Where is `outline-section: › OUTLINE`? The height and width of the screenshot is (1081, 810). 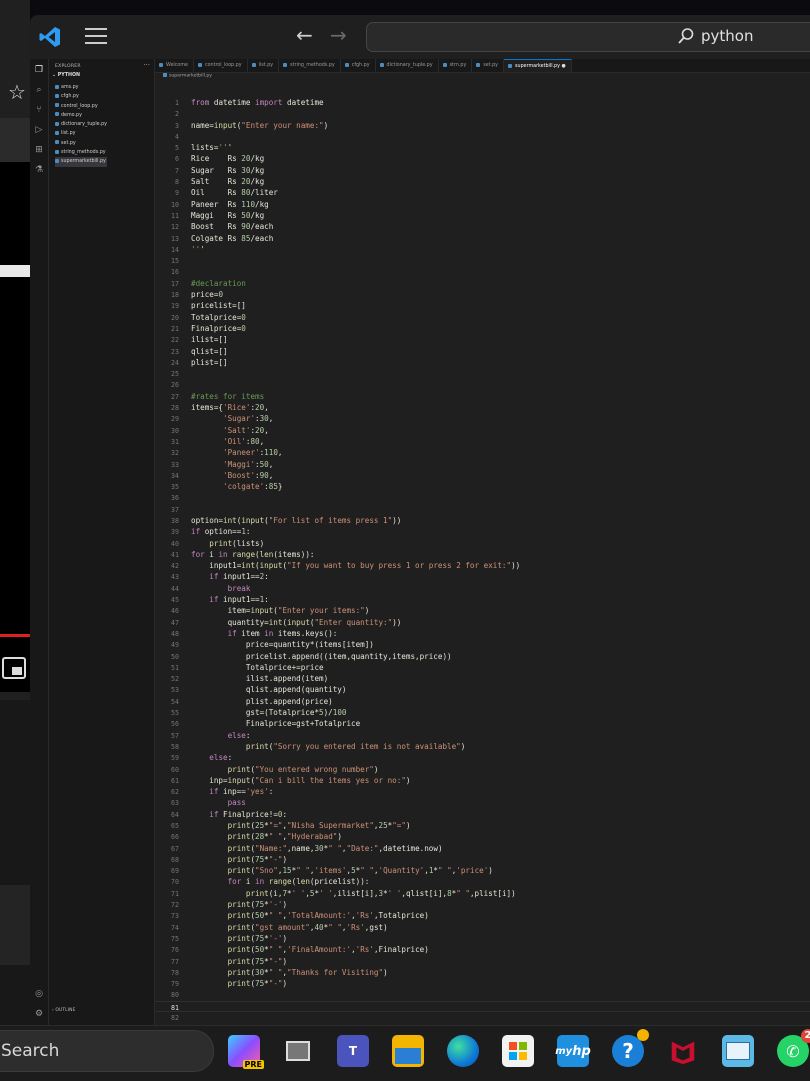
outline-section: › OUTLINE is located at coordinates (63, 1010).